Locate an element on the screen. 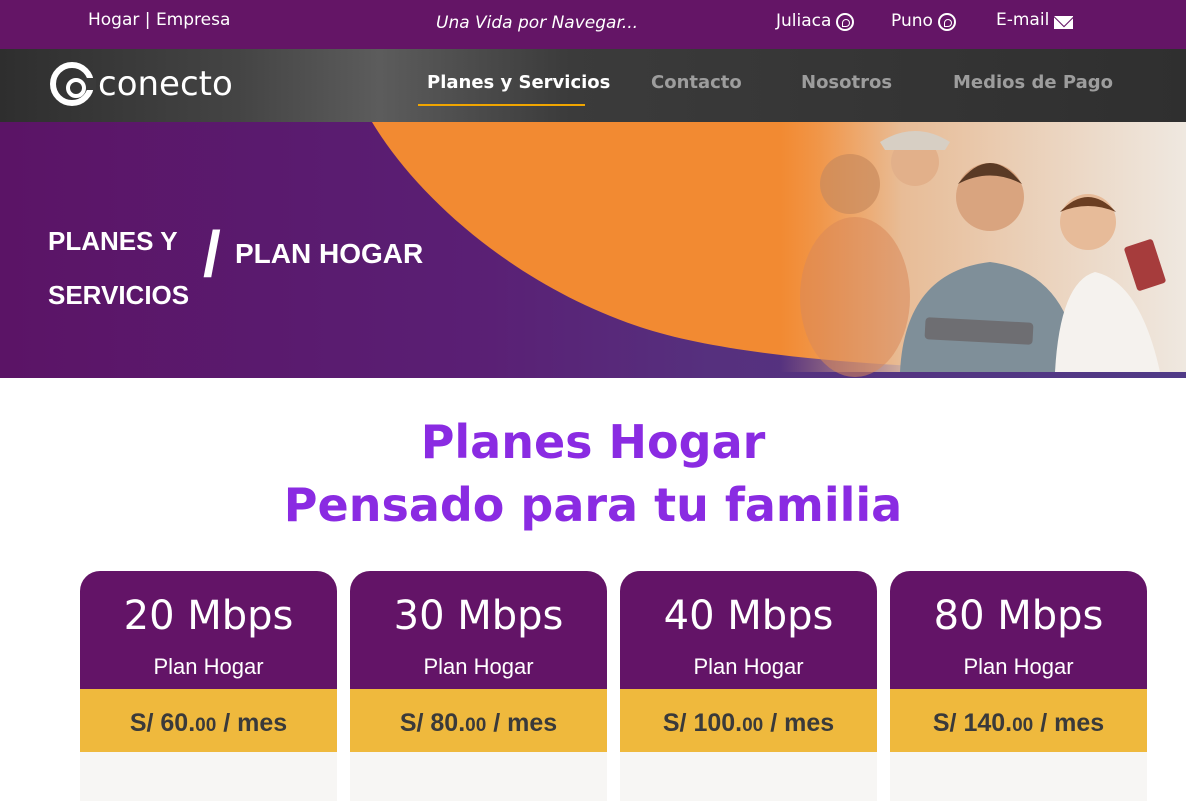 The height and width of the screenshot is (801, 1186). active-nav-underline is located at coordinates (501, 105).